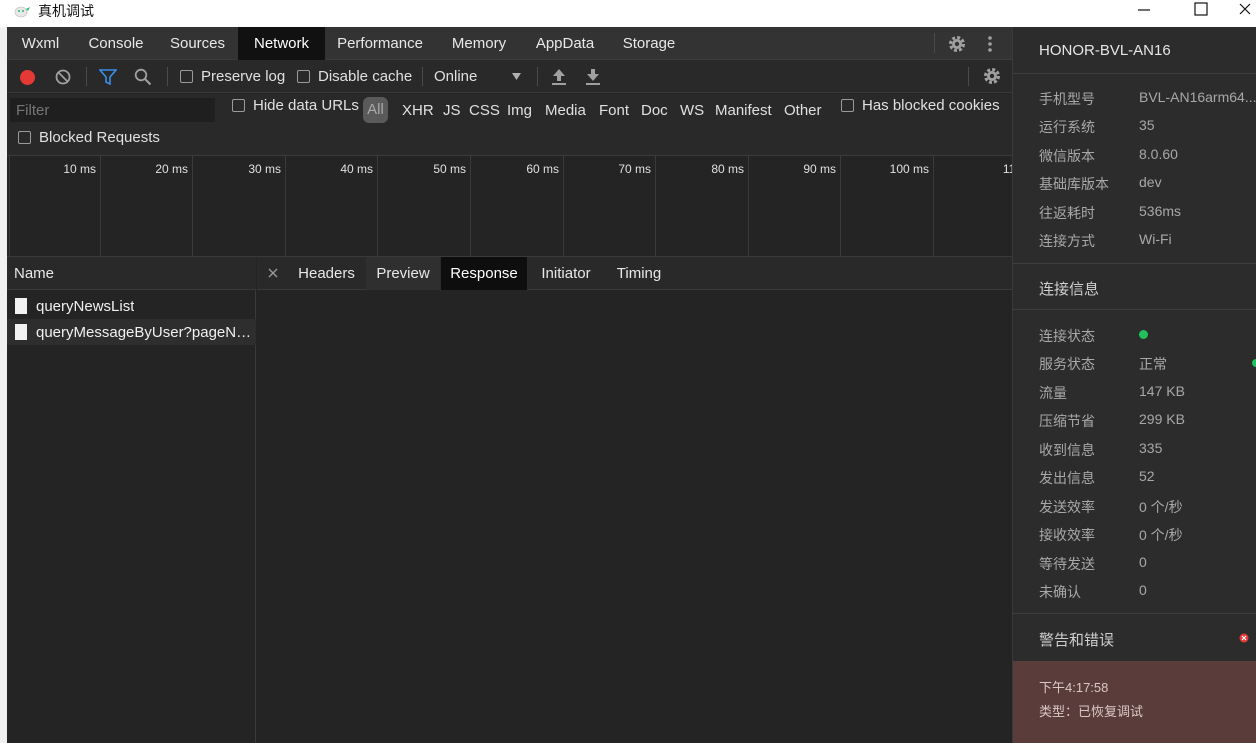 Image resolution: width=1256 pixels, height=743 pixels. I want to click on info-label: 运行系统, so click(1067, 127).